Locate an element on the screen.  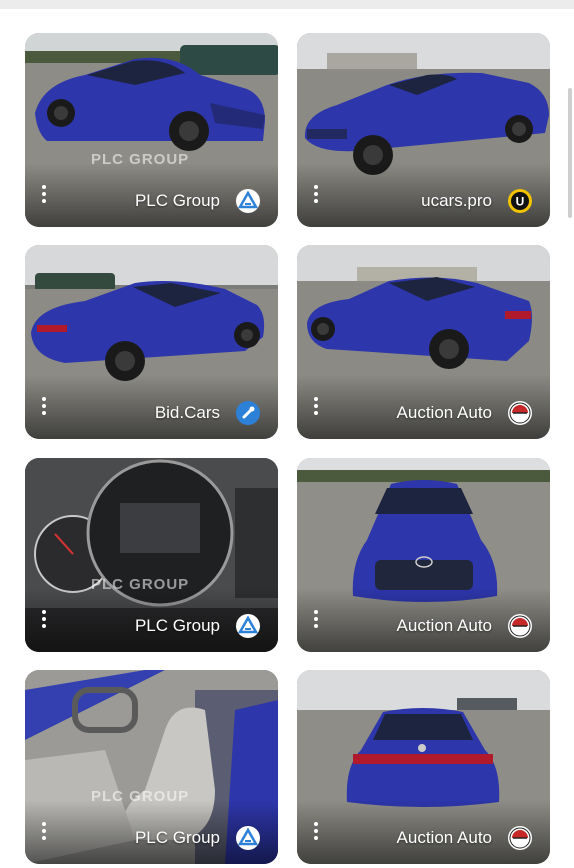
ucars-logo-icon: U is located at coordinates (520, 201).